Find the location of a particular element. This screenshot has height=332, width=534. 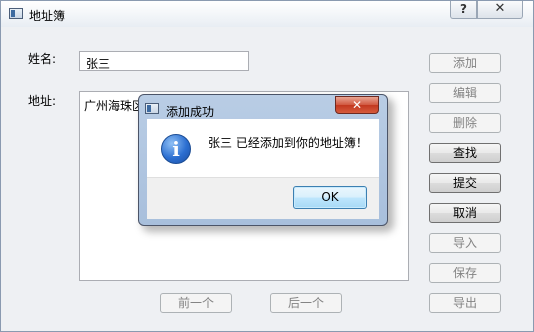

next-button: 后一个 is located at coordinates (306, 303).